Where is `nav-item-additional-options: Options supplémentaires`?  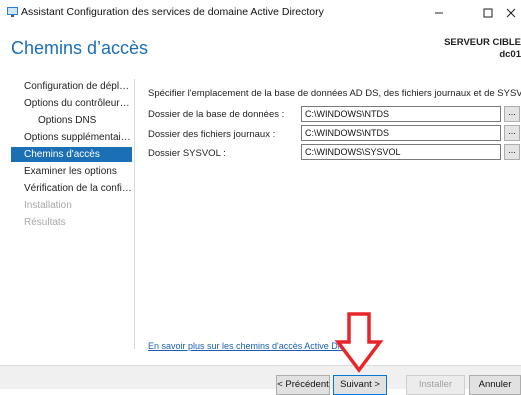 nav-item-additional-options: Options supplémentaires is located at coordinates (71, 137).